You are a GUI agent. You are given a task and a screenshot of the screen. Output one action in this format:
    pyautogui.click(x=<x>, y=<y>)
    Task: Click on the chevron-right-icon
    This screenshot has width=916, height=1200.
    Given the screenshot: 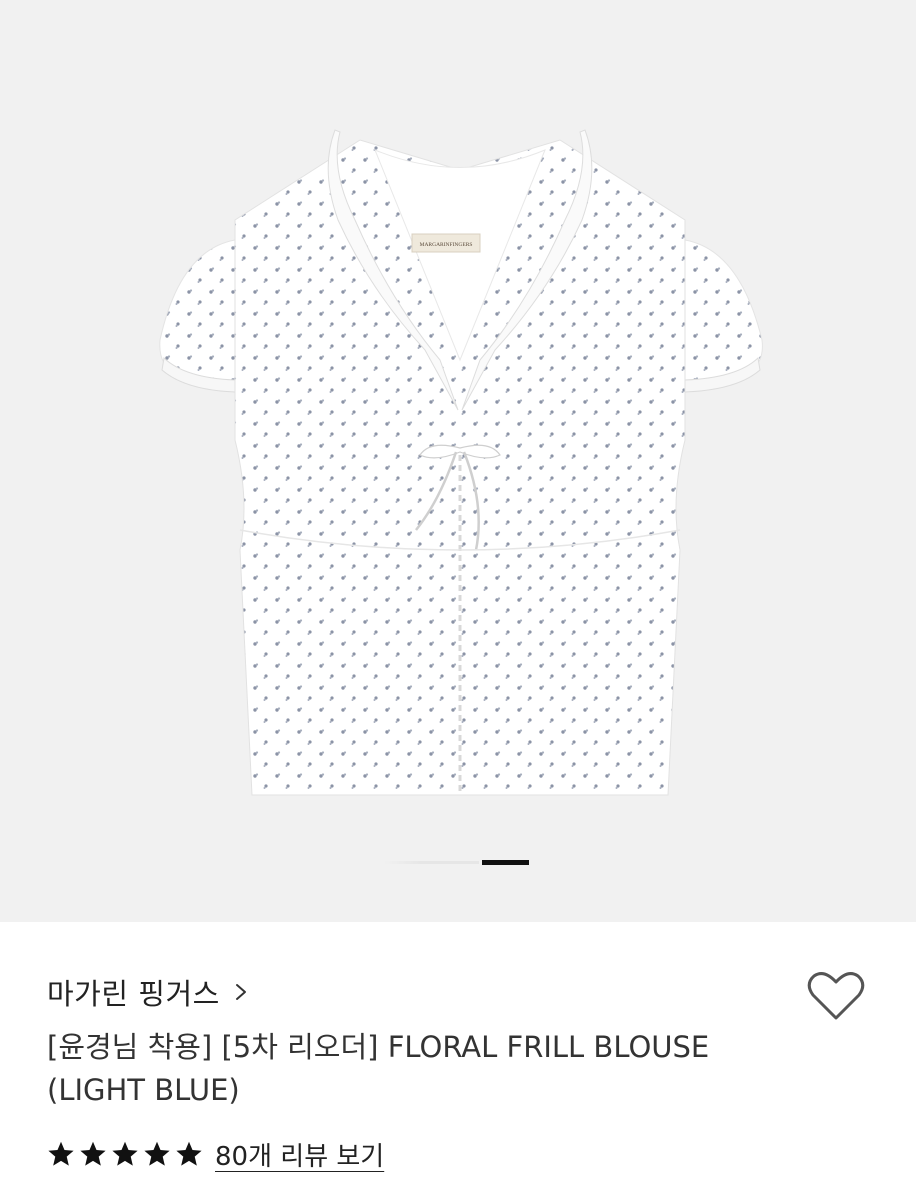 What is the action you would take?
    pyautogui.click(x=240, y=992)
    